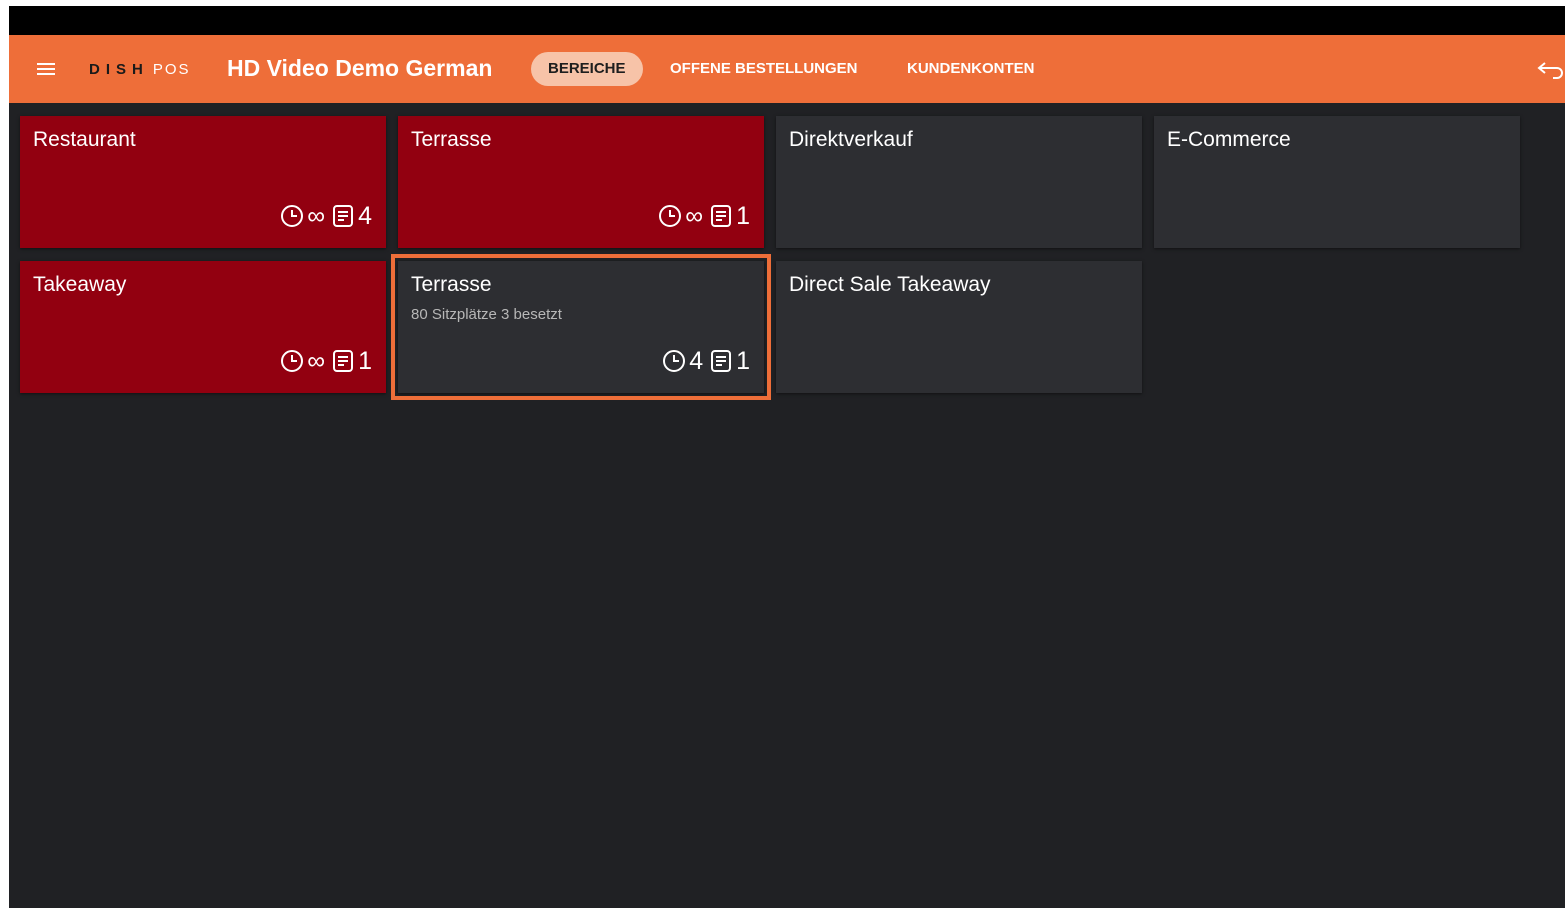 This screenshot has width=1565, height=908. I want to click on area-orders-value: 4, so click(365, 216).